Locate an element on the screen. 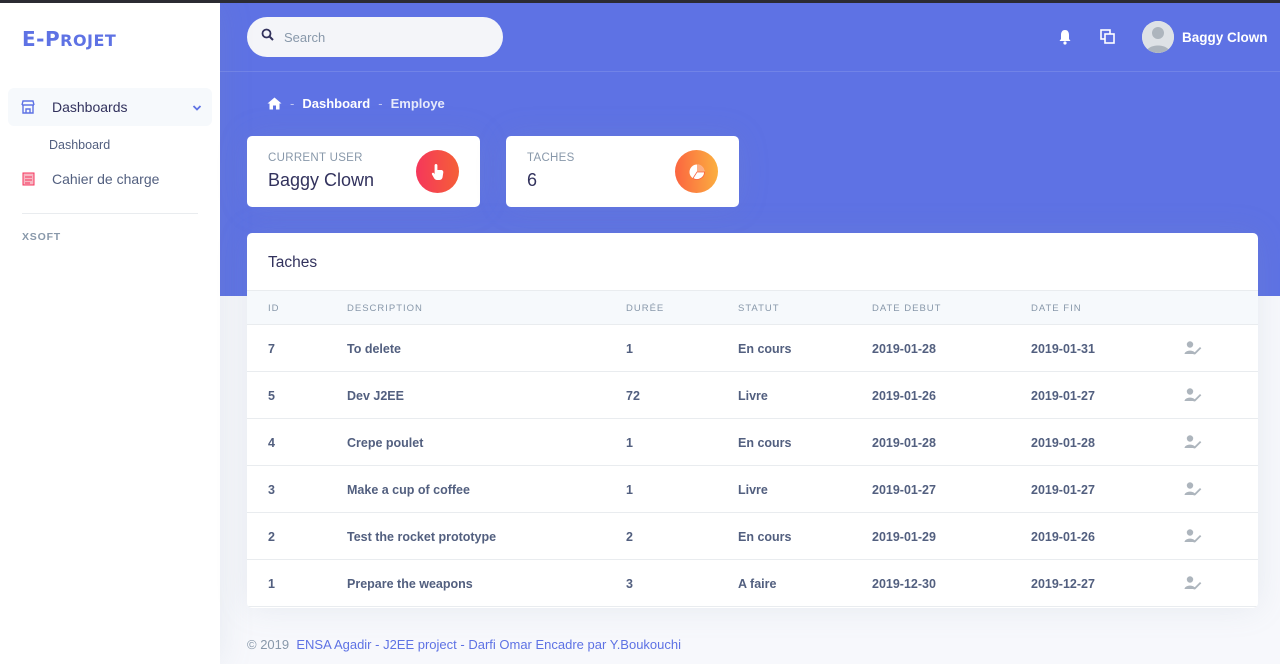 This screenshot has width=1280, height=664. store-icon is located at coordinates (28, 107).